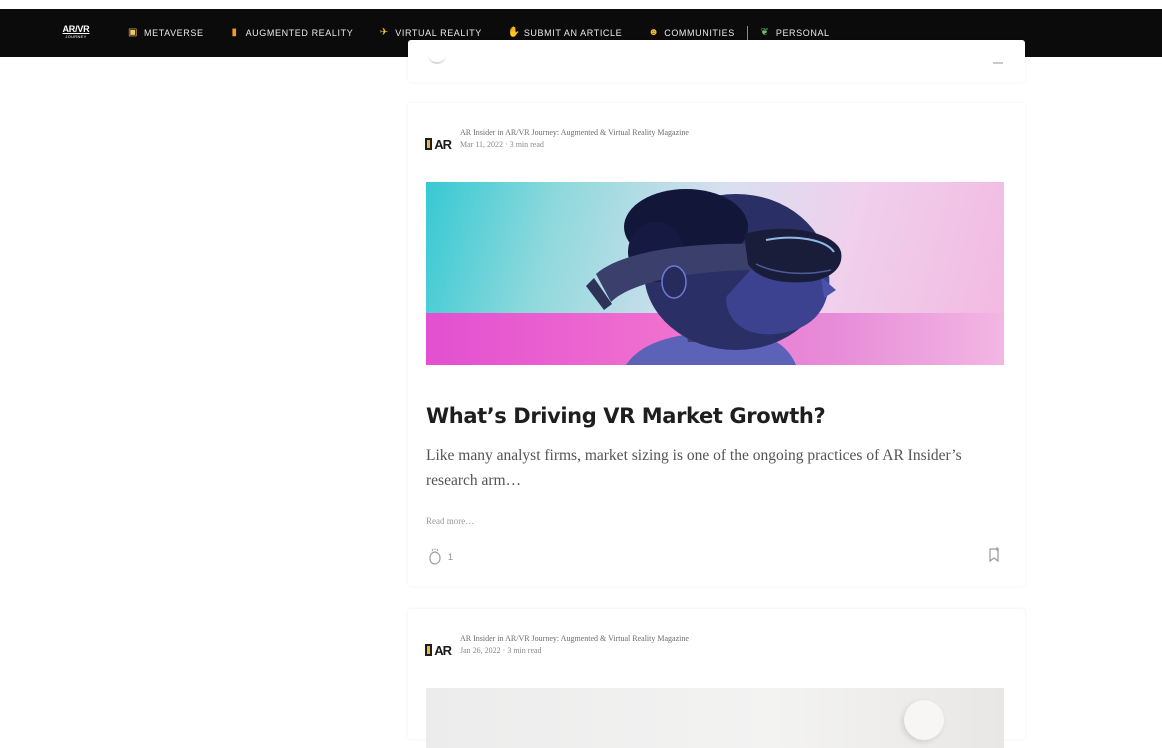  Describe the element at coordinates (299, 33) in the screenshot. I see `nav-item-label: Augmented Reality` at that location.